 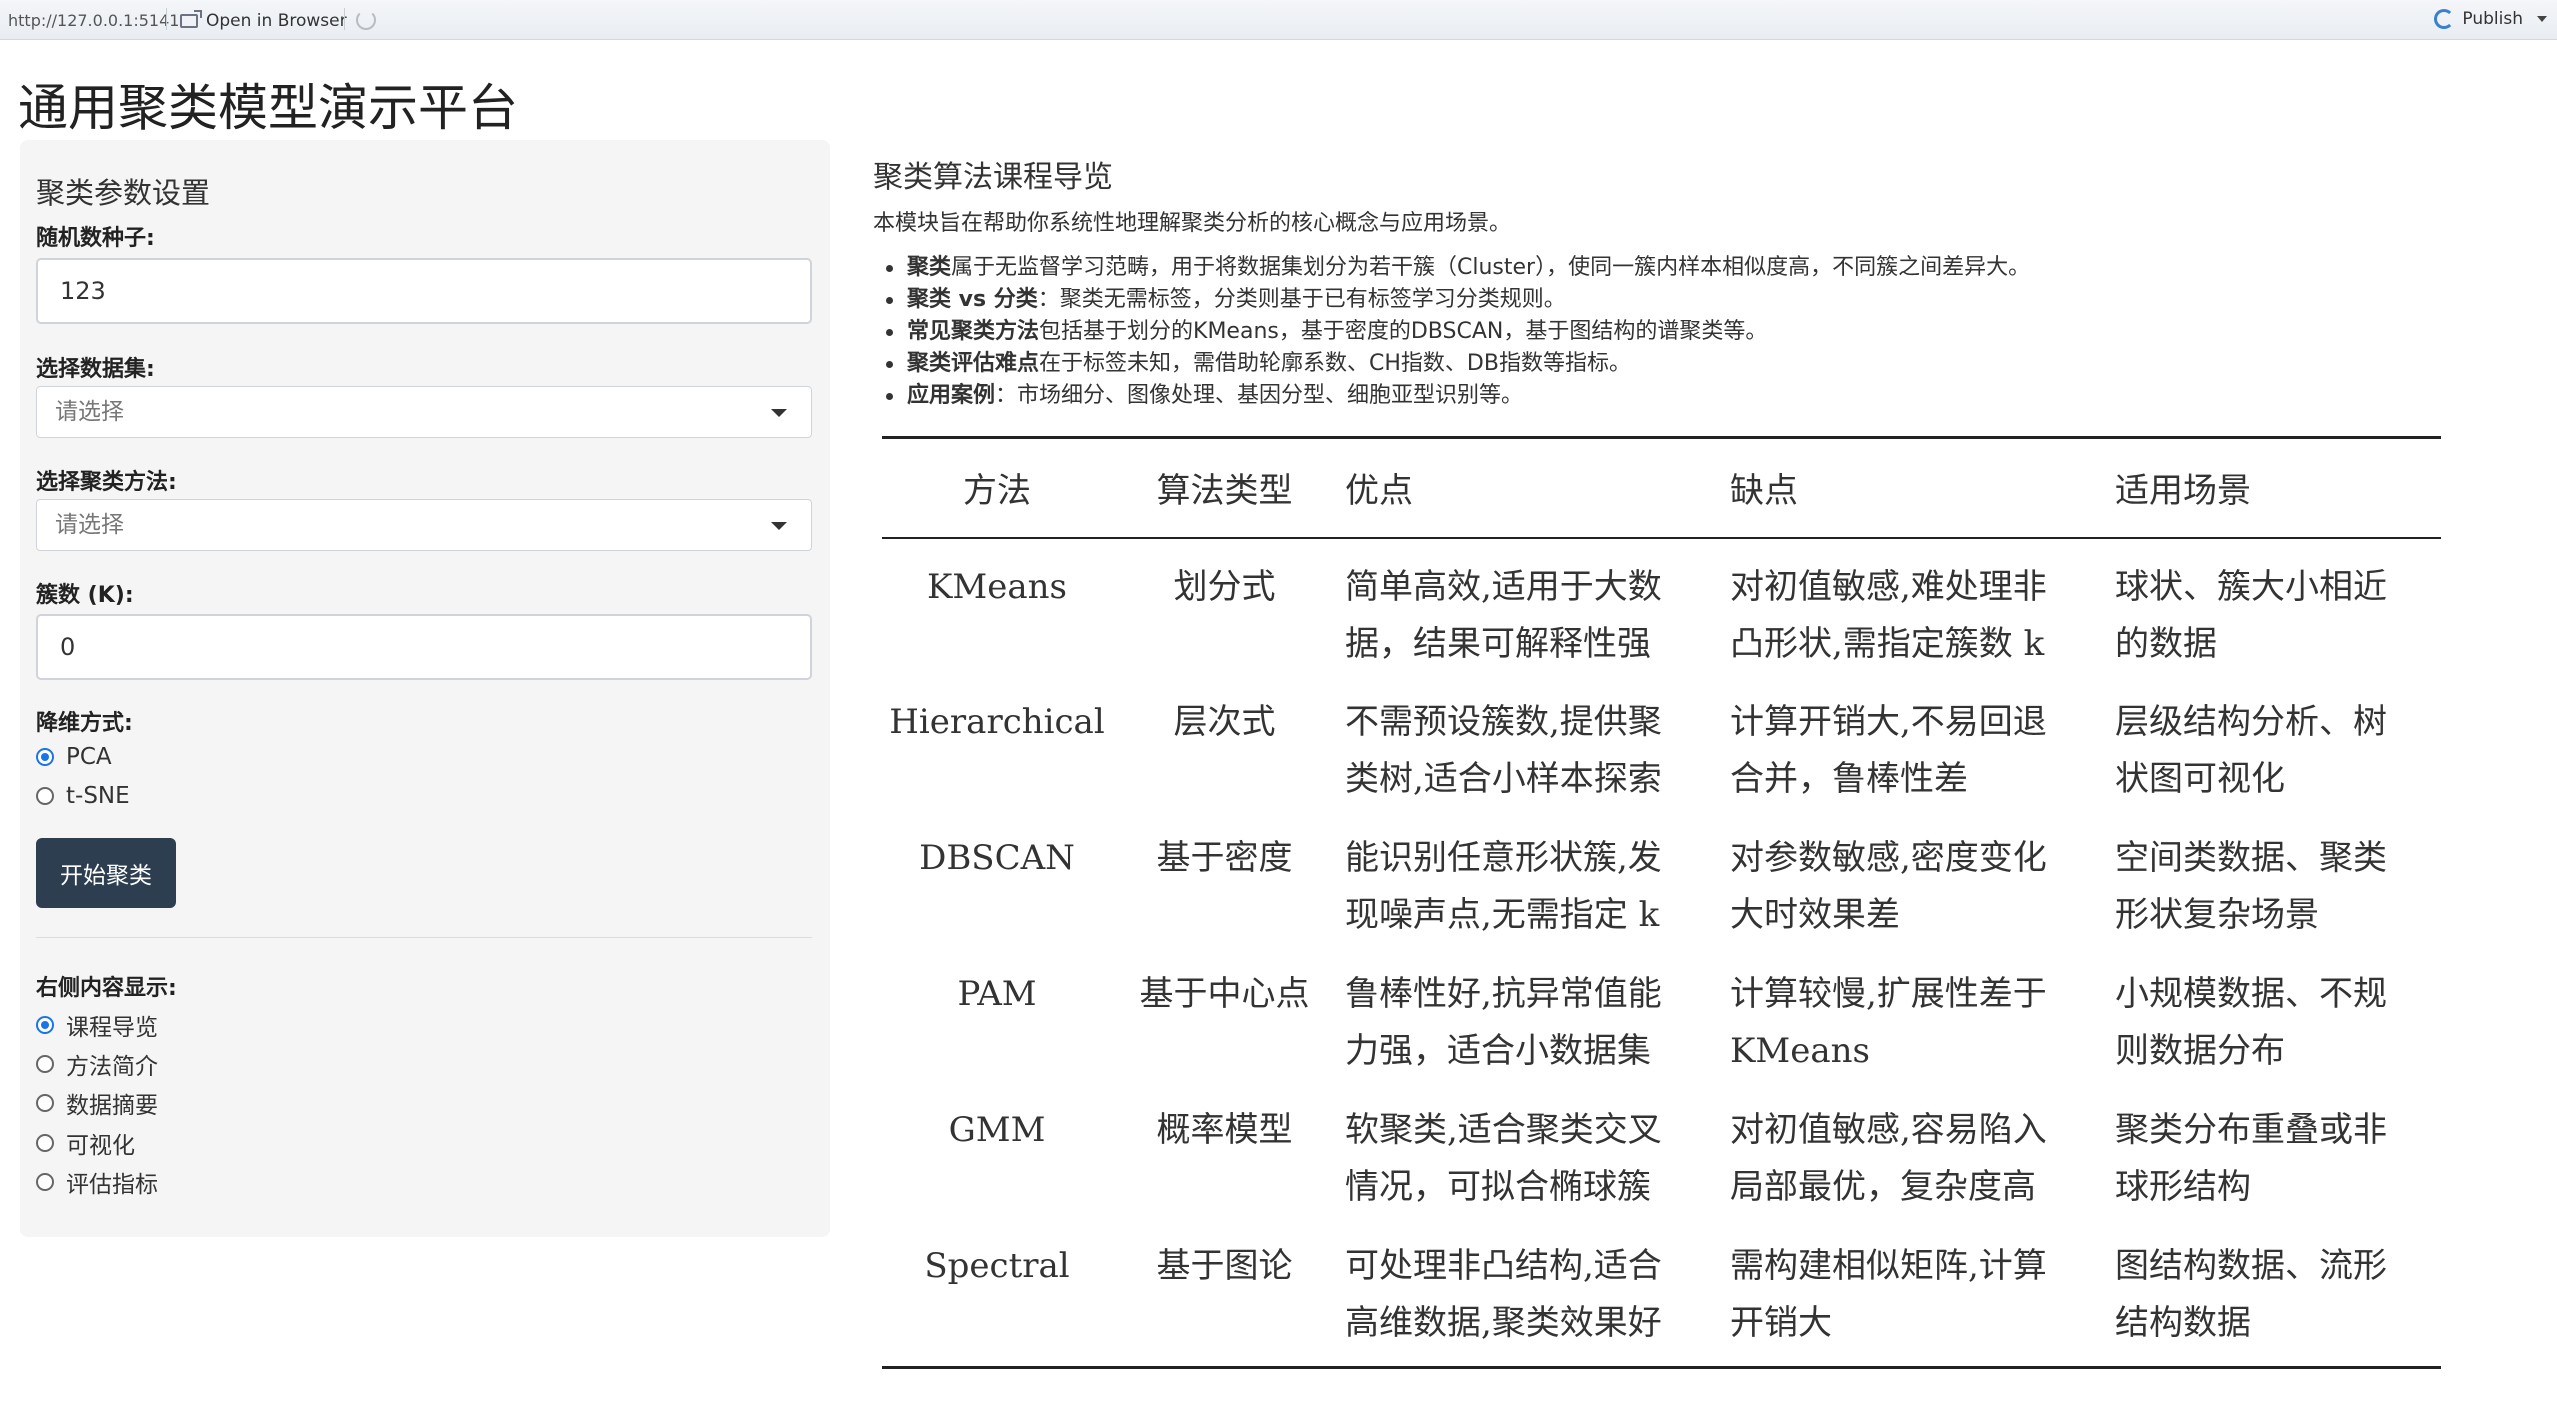 What do you see at coordinates (424, 412) in the screenshot?
I see `dataset-select: 请选择` at bounding box center [424, 412].